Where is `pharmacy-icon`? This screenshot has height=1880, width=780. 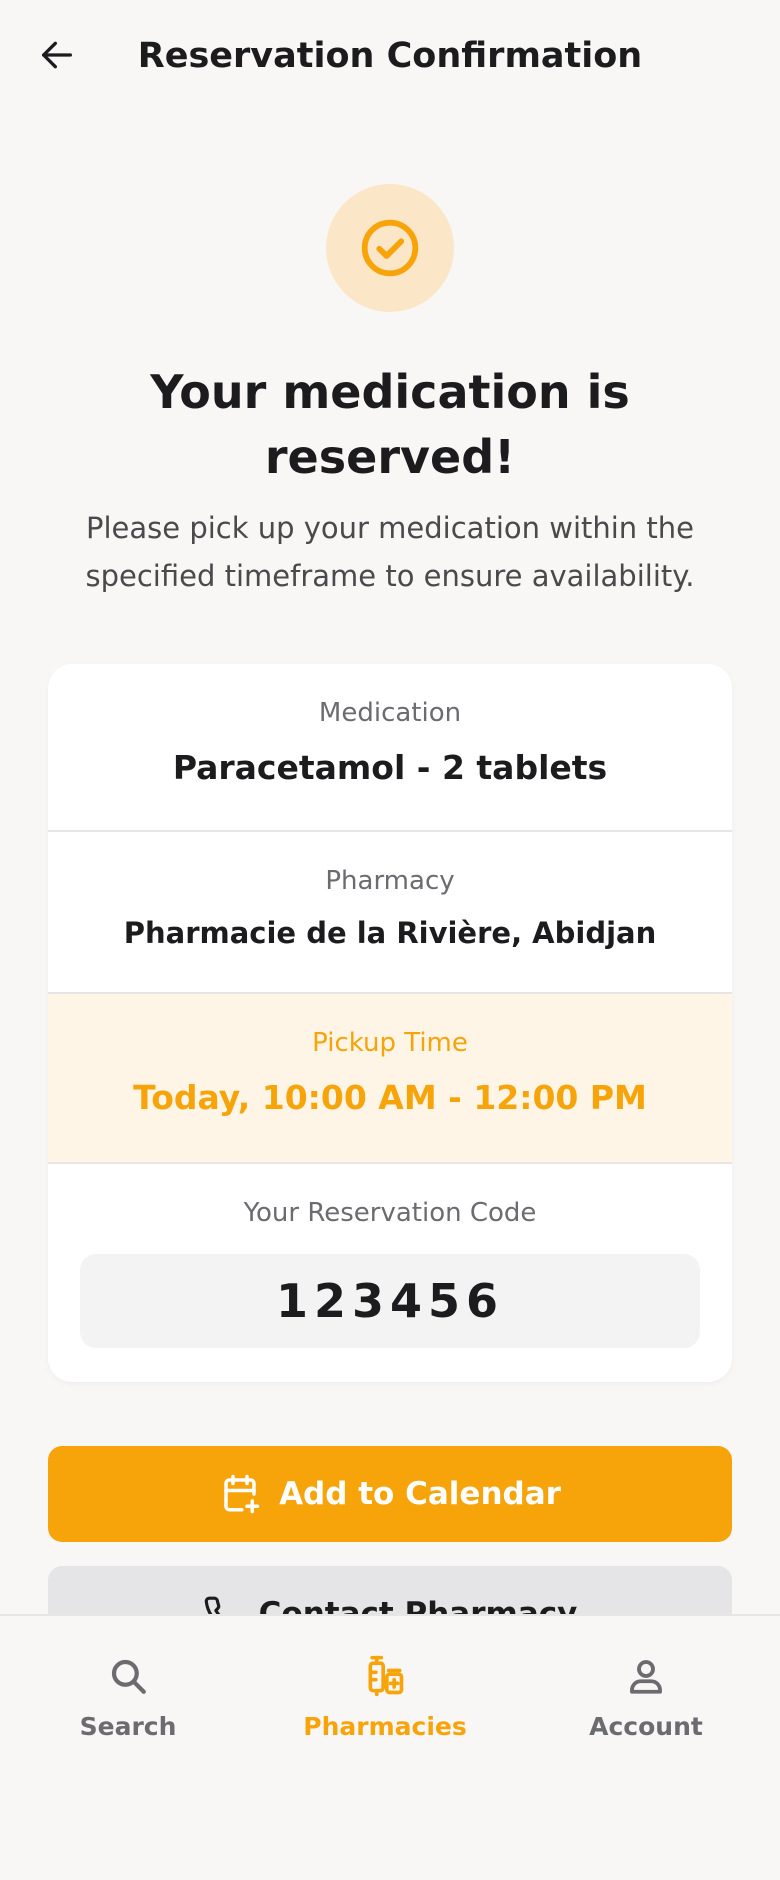
pharmacy-icon is located at coordinates (386, 1676).